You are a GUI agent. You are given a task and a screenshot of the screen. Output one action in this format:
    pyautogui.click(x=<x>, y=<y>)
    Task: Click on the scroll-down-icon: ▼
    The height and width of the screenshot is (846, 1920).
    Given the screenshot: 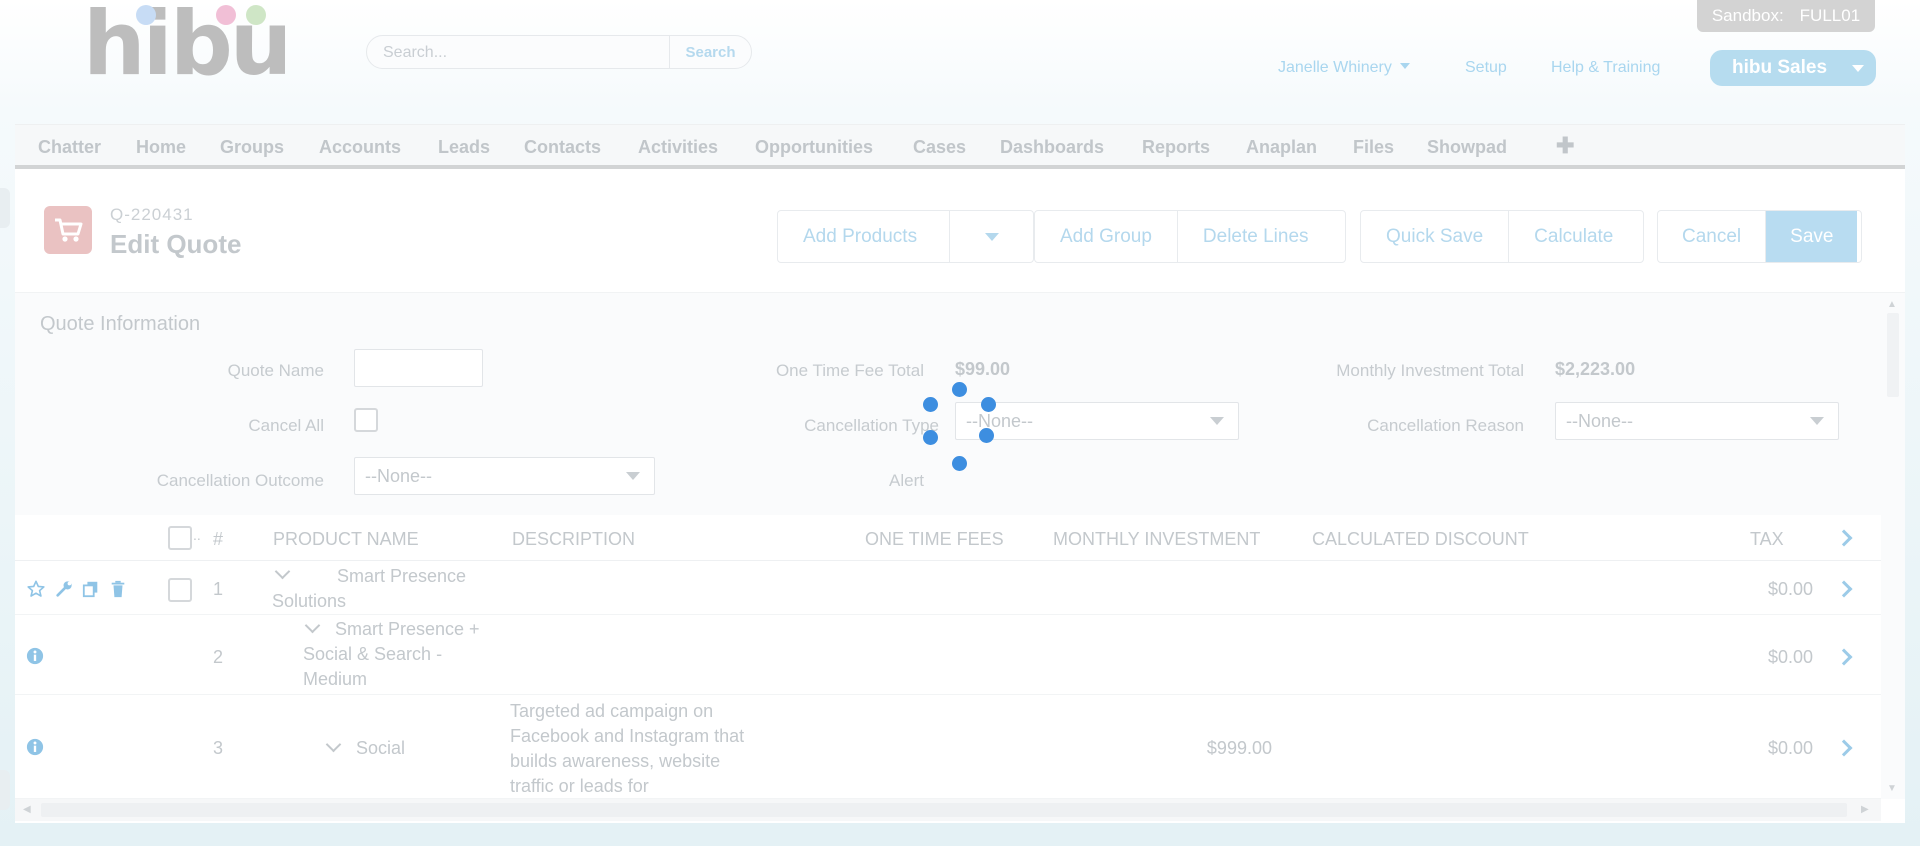 What is the action you would take?
    pyautogui.click(x=1892, y=788)
    